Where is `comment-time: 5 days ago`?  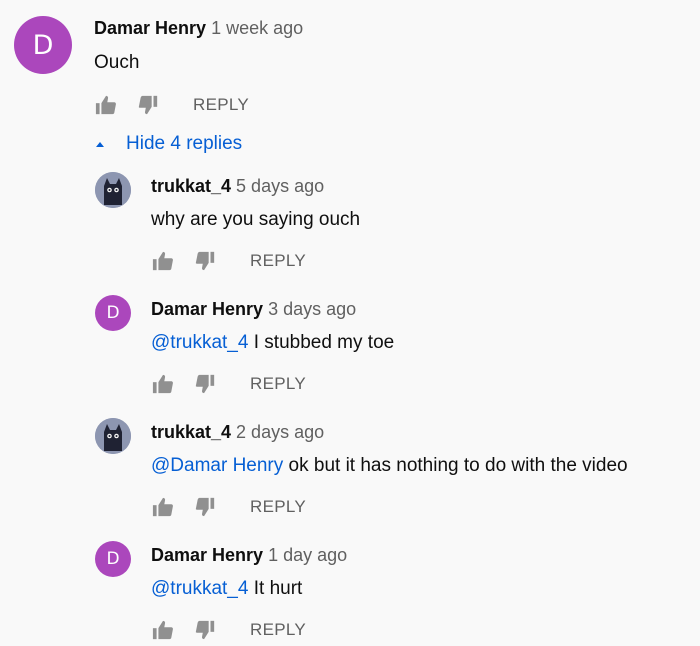
comment-time: 5 days ago is located at coordinates (280, 186).